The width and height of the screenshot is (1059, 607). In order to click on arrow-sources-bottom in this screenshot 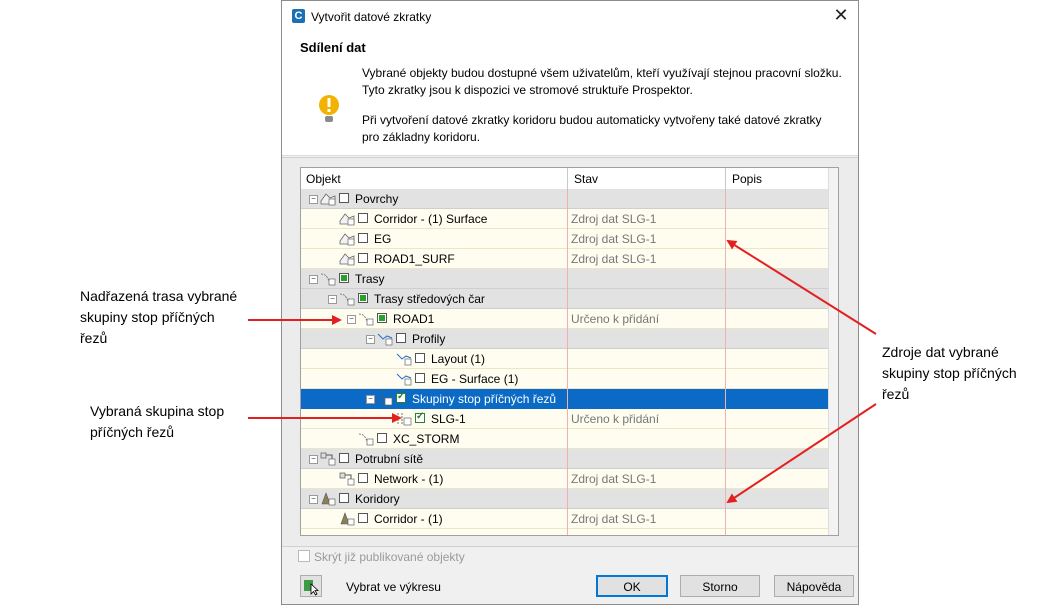, I will do `click(801, 453)`.